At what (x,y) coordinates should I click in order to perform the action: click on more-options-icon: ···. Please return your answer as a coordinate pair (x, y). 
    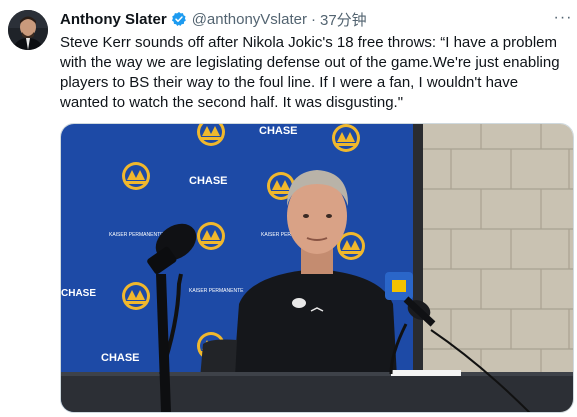
    Looking at the image, I should click on (563, 18).